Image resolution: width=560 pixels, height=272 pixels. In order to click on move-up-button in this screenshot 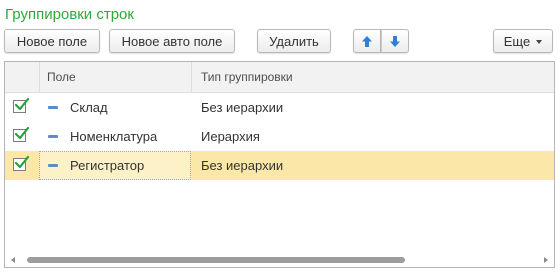, I will do `click(367, 41)`.